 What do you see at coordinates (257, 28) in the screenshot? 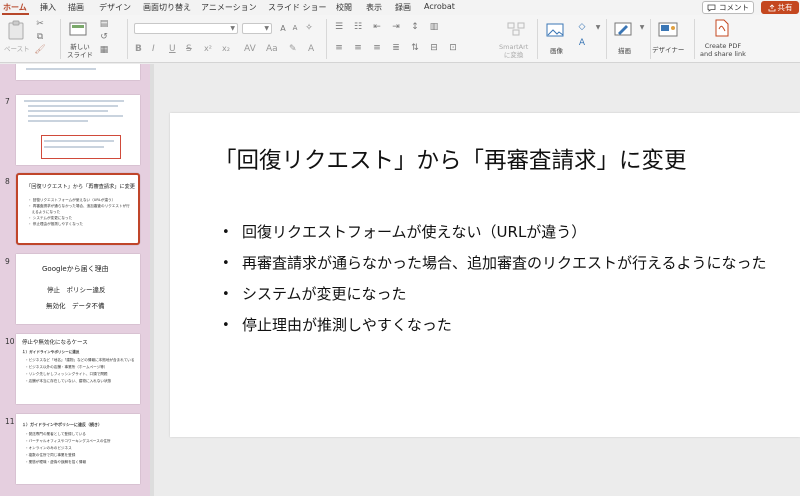
I see `font-size-select: ▼` at bounding box center [257, 28].